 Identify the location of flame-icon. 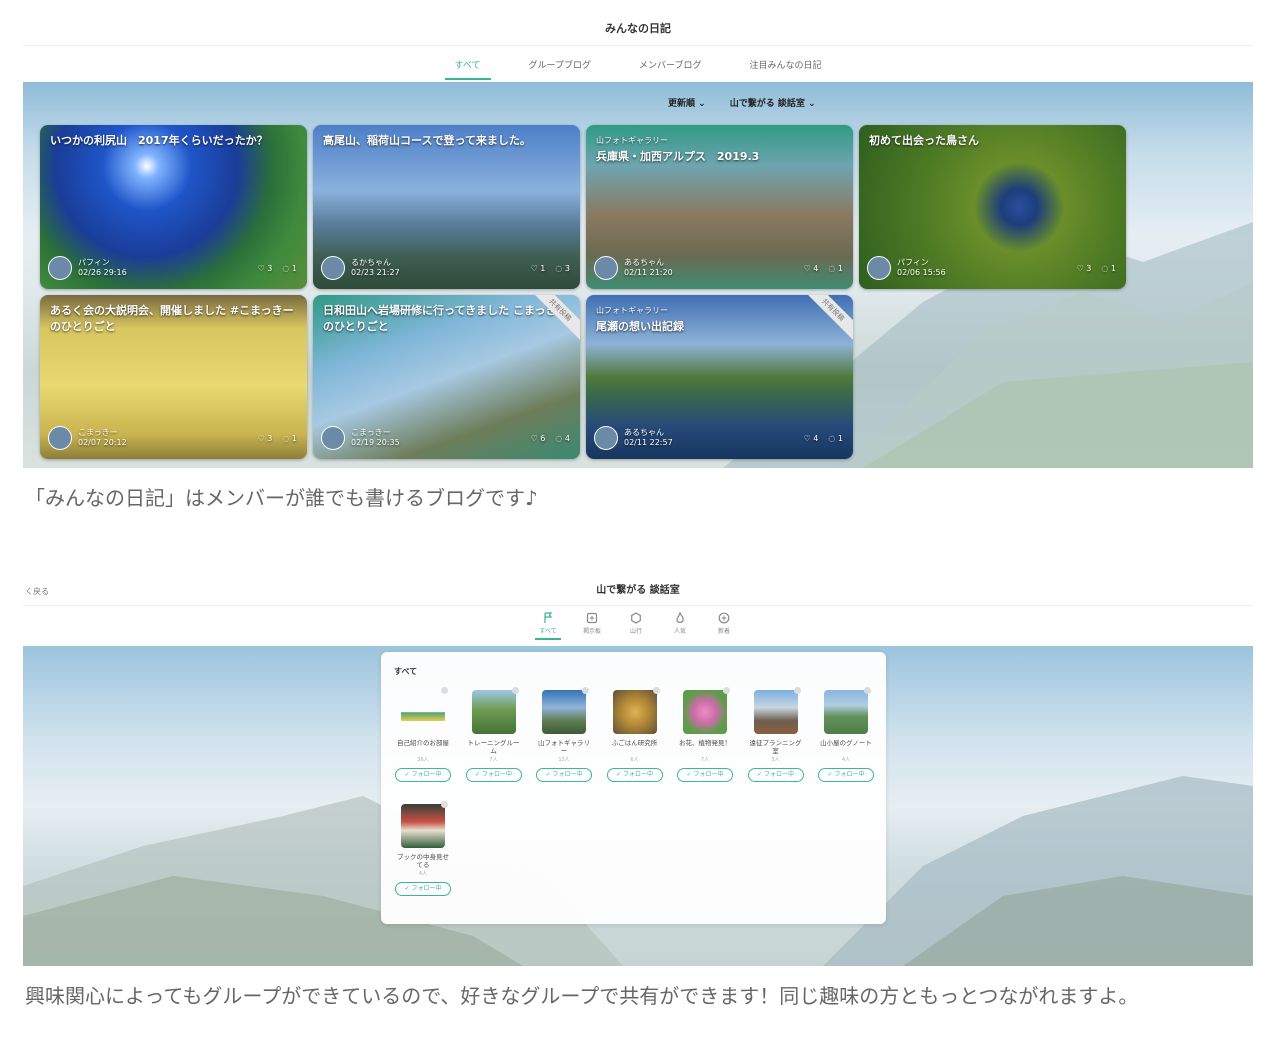
(680, 617).